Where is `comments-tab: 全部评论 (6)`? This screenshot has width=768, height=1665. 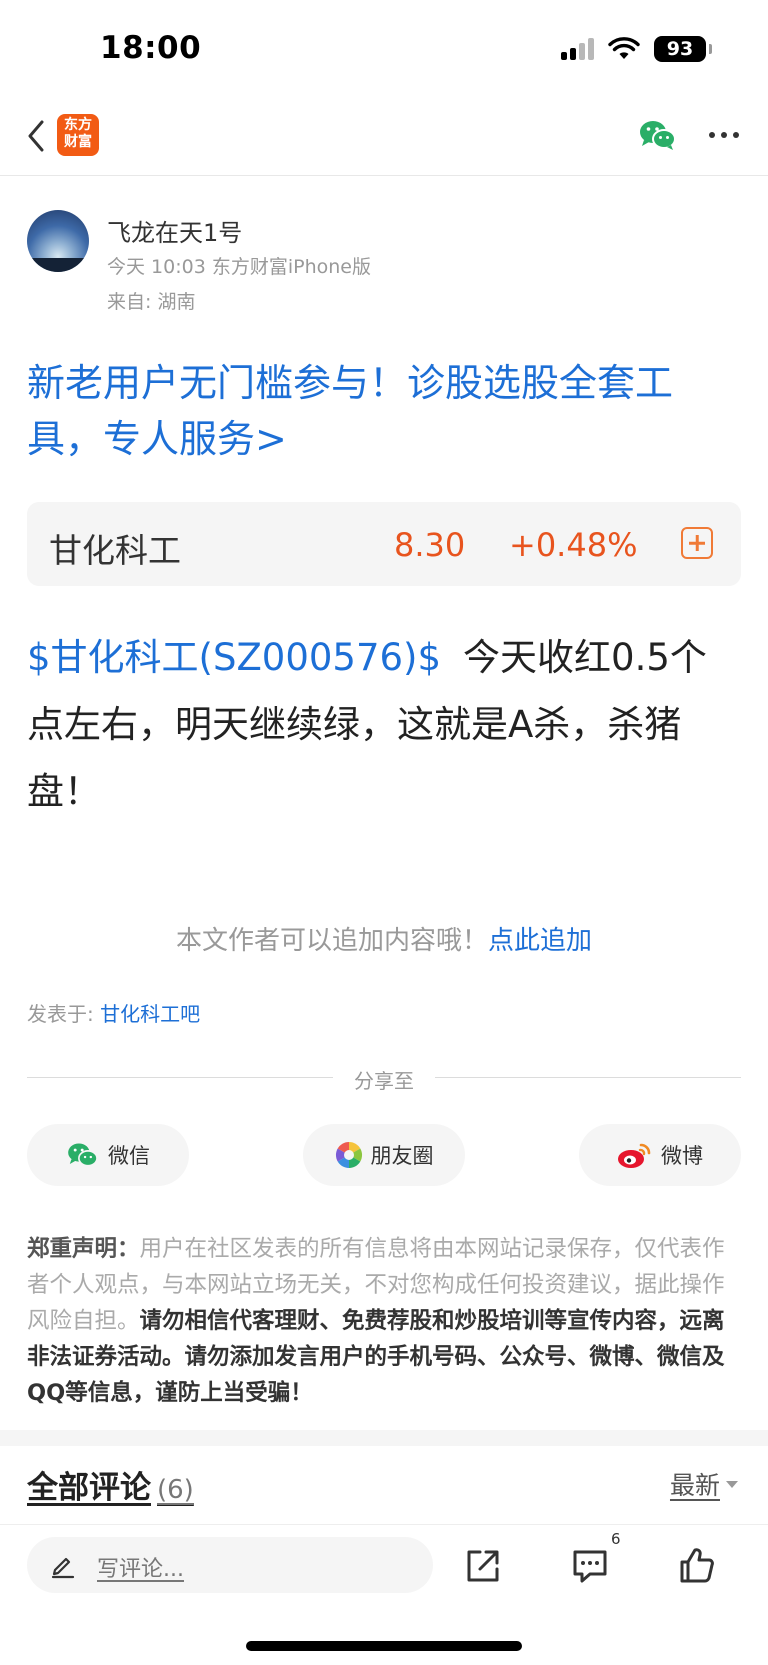 comments-tab: 全部评论 (6) is located at coordinates (110, 1484).